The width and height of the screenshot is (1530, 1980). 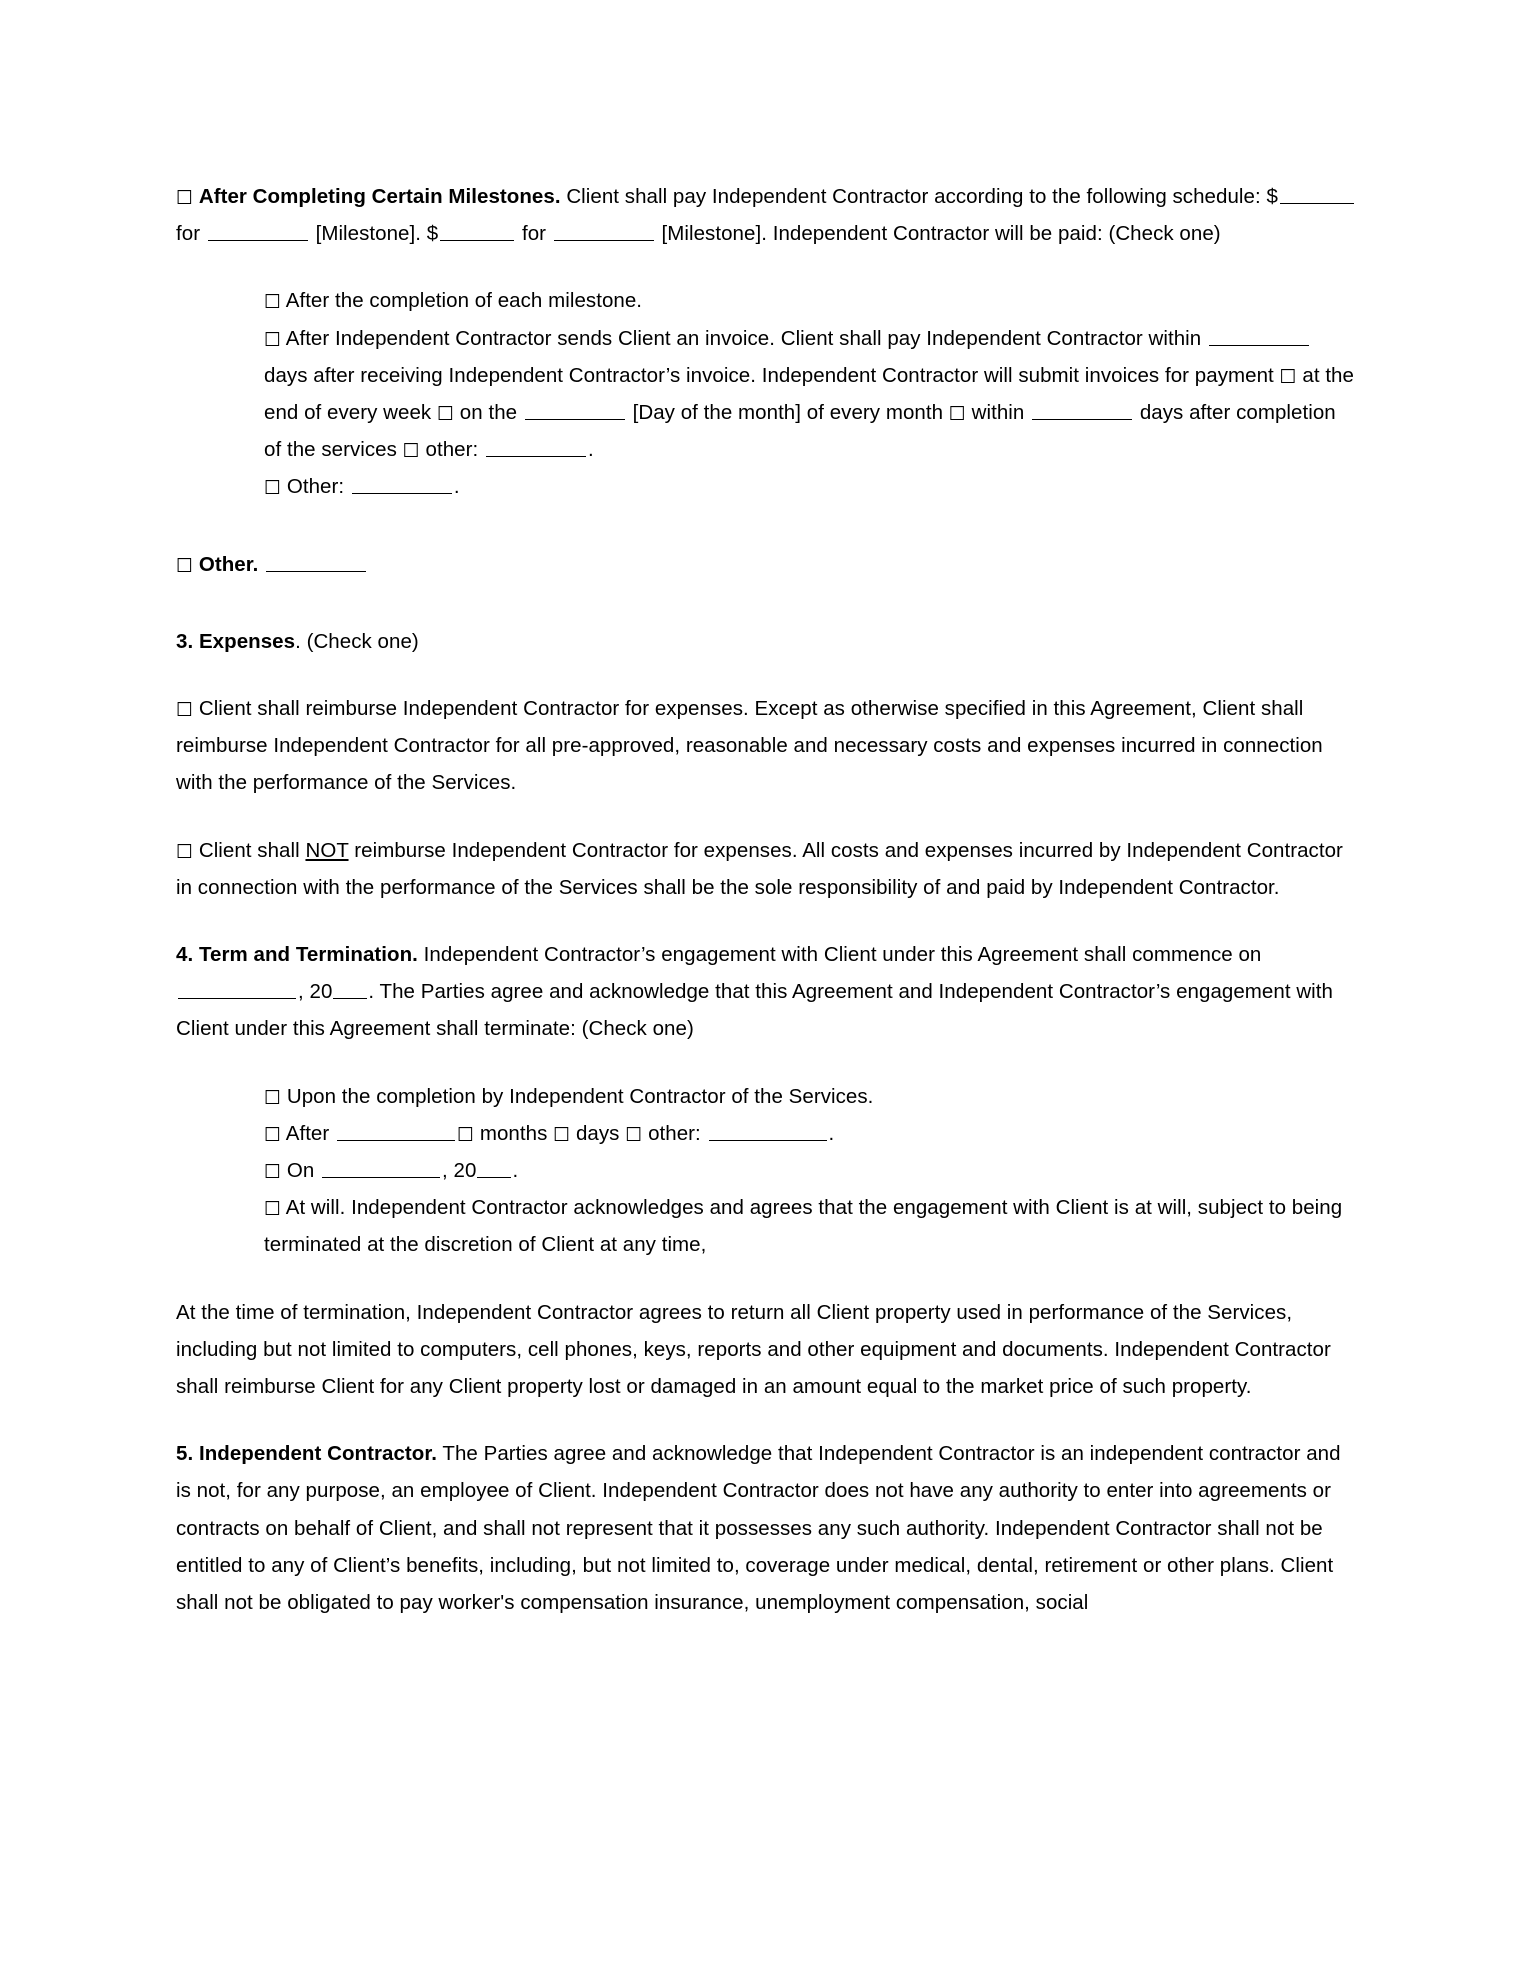 I want to click on expenses-section-number: 3. Expenses, so click(x=236, y=641).